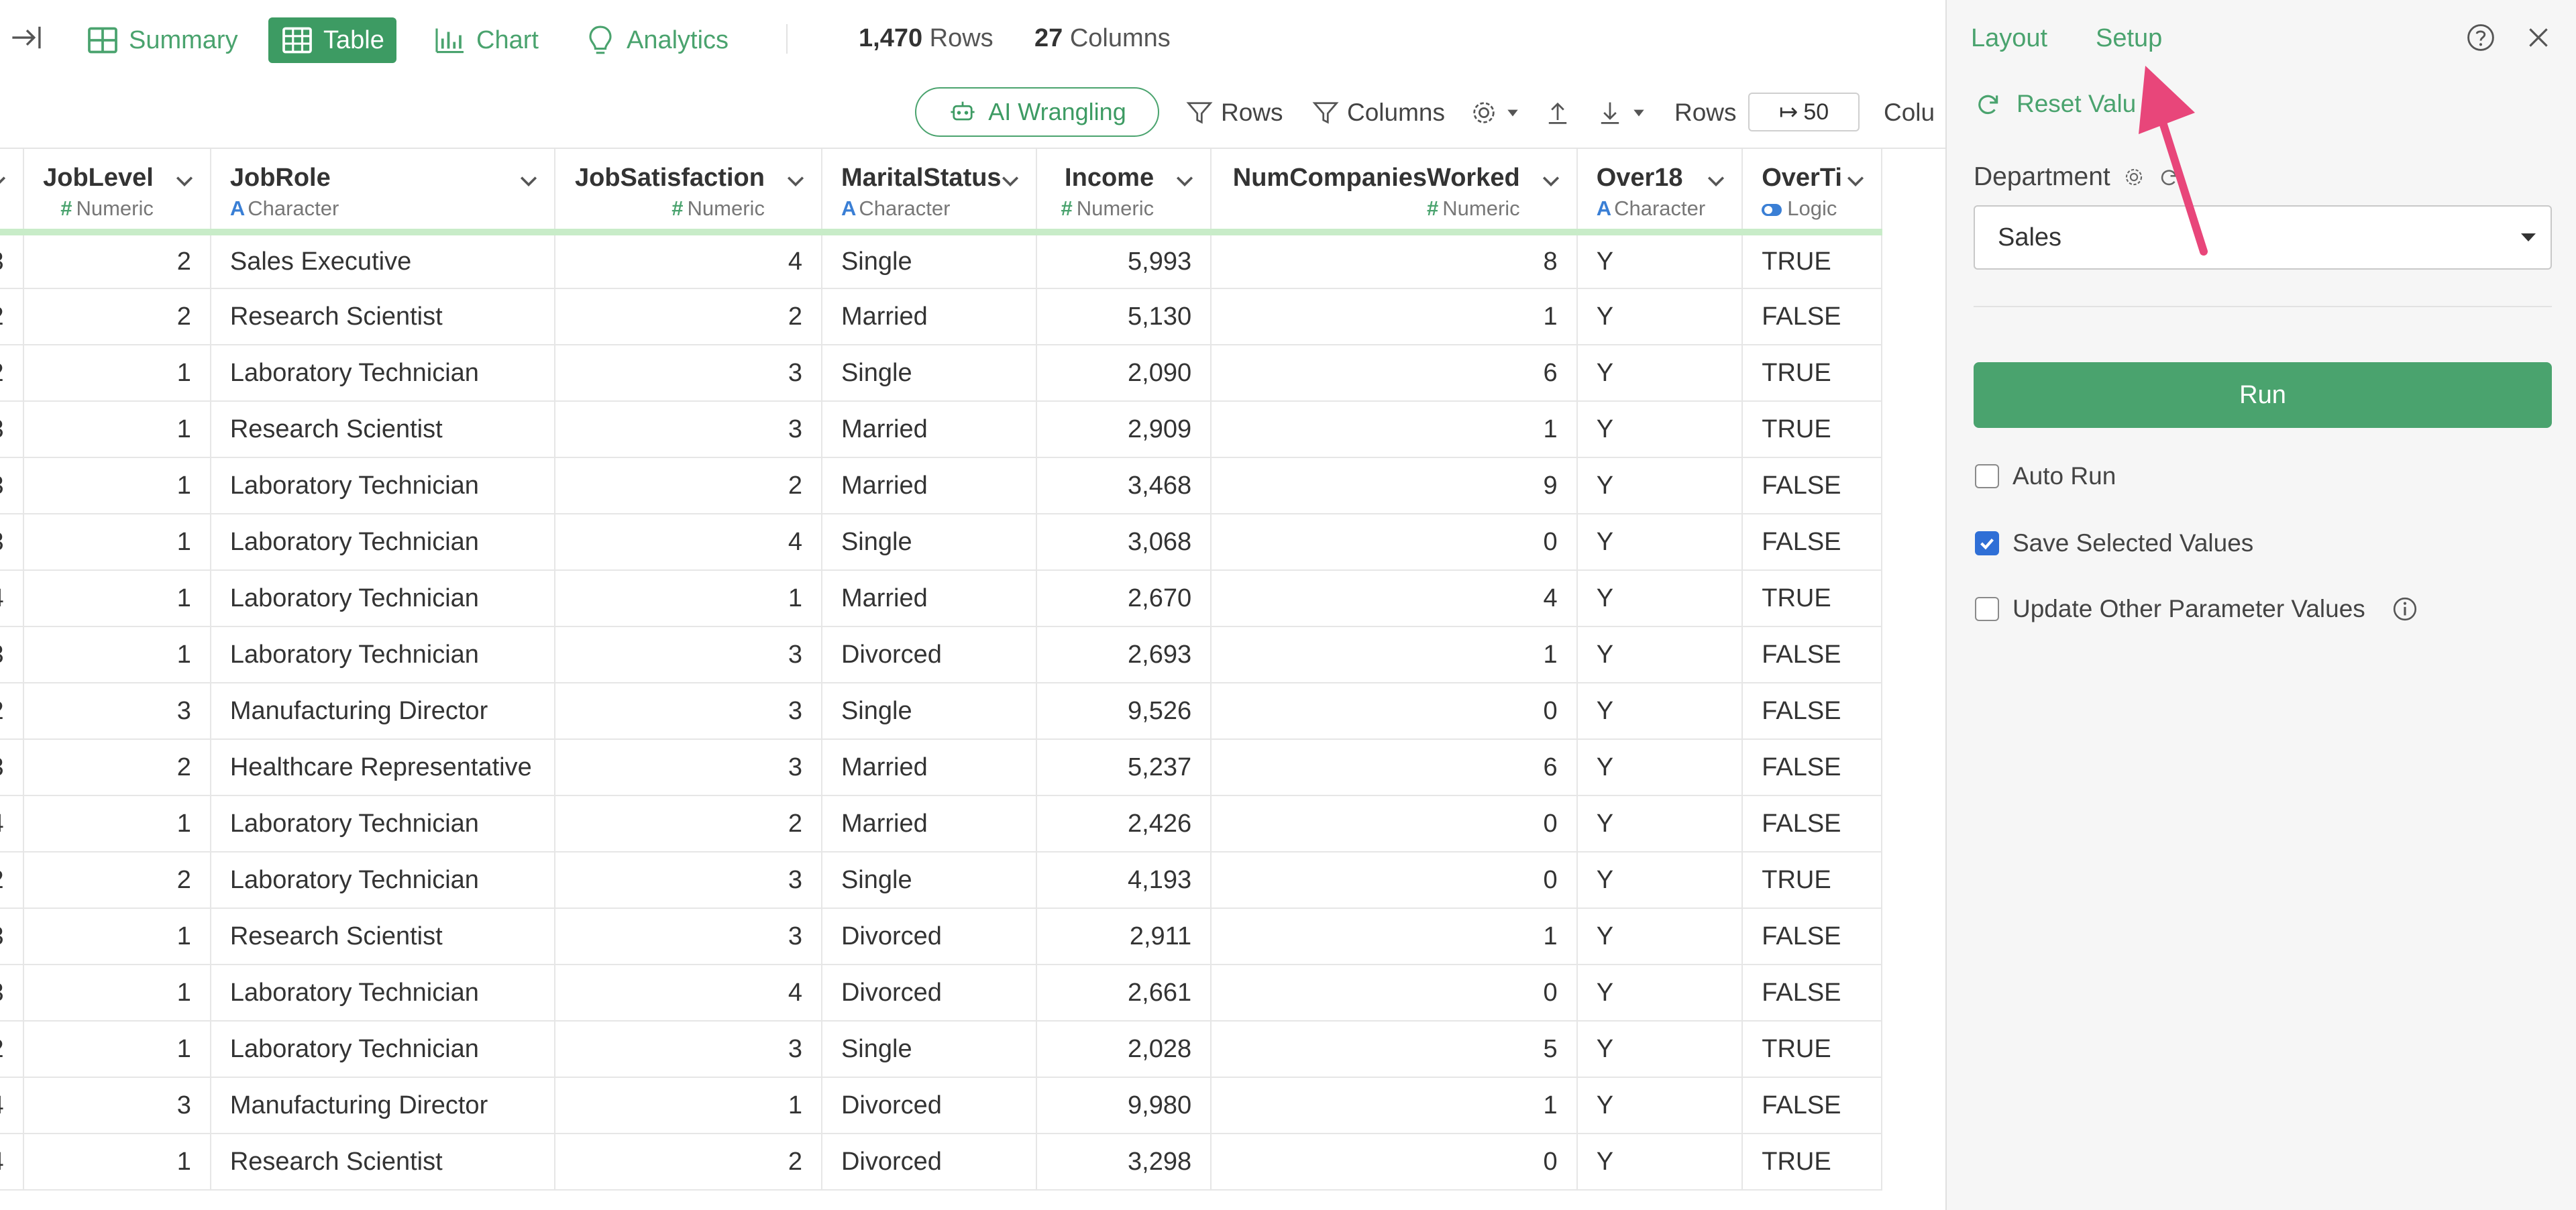  I want to click on column-header-joblevel: JobLevel # Numeric, so click(117, 192).